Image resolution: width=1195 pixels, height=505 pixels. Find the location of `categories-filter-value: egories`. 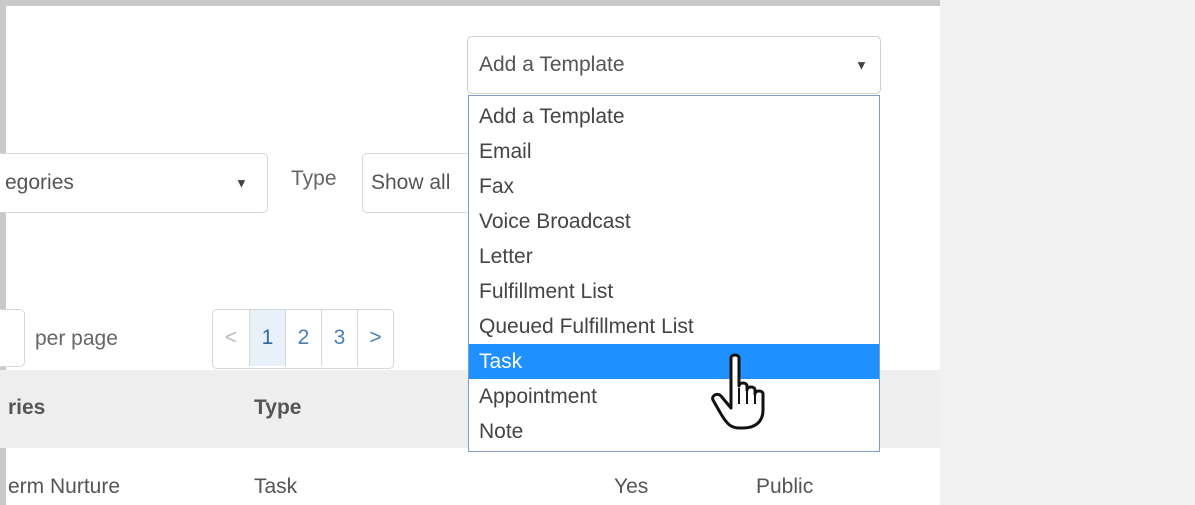

categories-filter-value: egories is located at coordinates (39, 182).